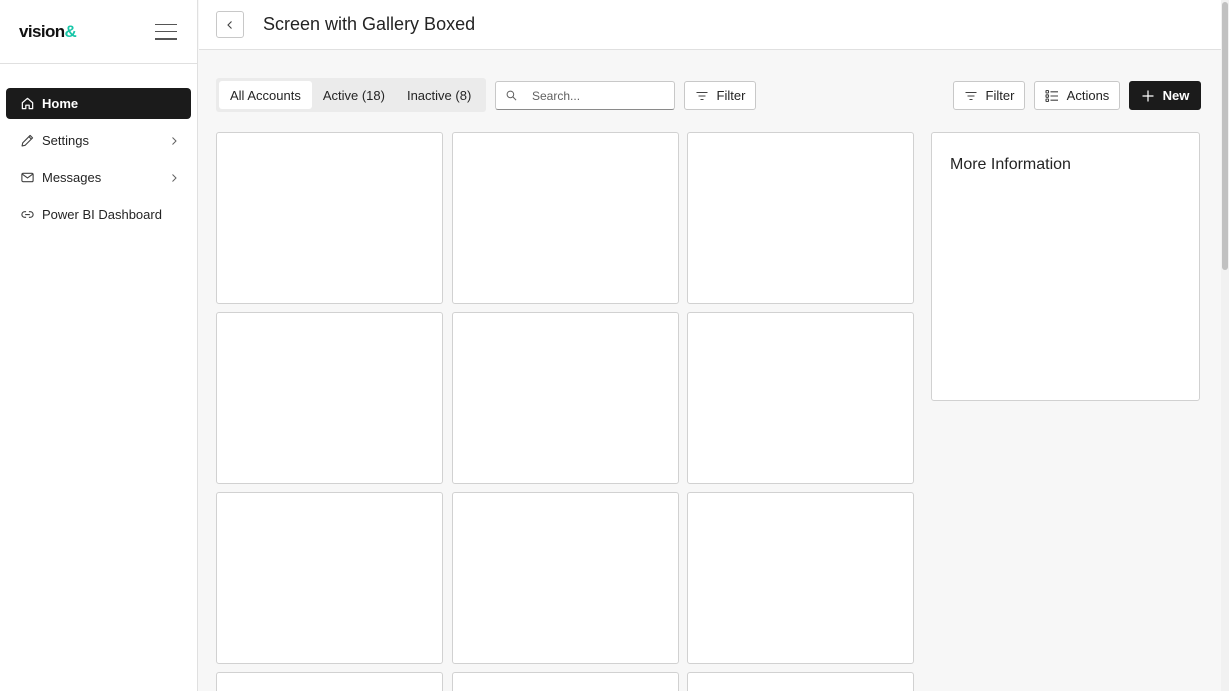  I want to click on sidebar-item-settings: Settings, so click(98, 140).